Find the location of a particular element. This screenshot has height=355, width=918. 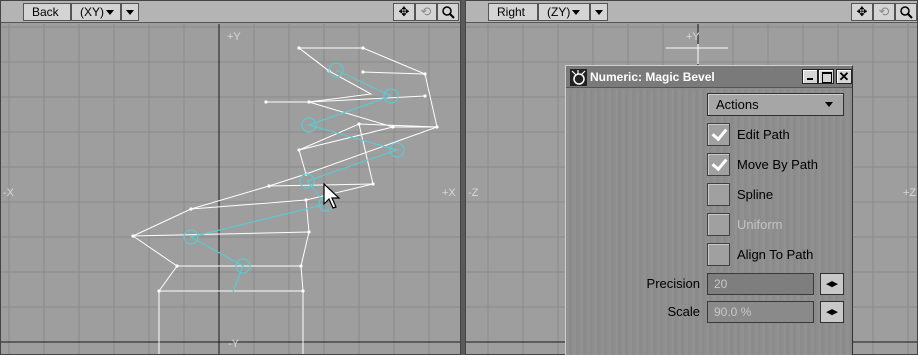

dialog-title: Numeric: Magic Bevel is located at coordinates (652, 77).